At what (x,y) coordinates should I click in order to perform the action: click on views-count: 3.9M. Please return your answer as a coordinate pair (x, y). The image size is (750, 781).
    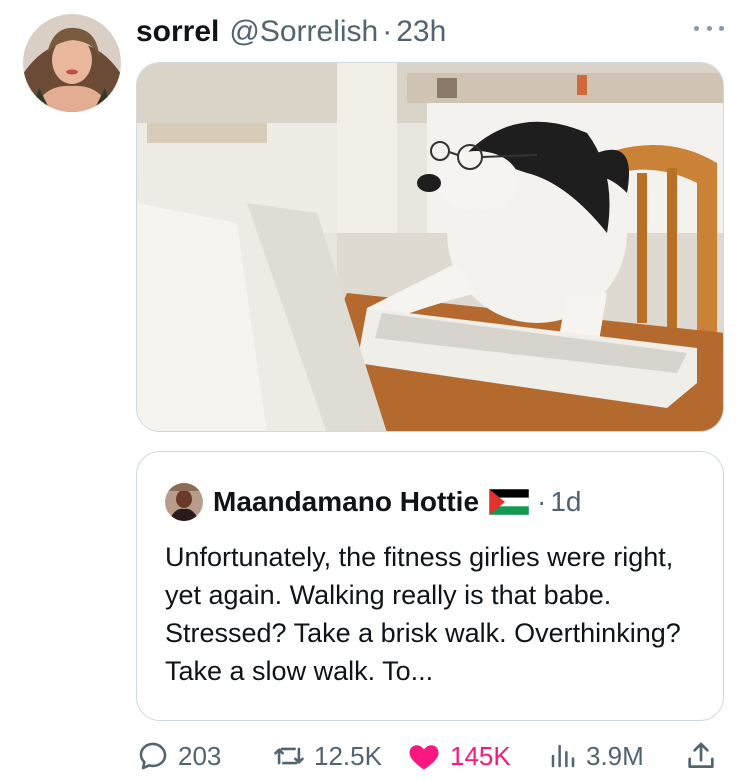
    Looking at the image, I should click on (615, 755).